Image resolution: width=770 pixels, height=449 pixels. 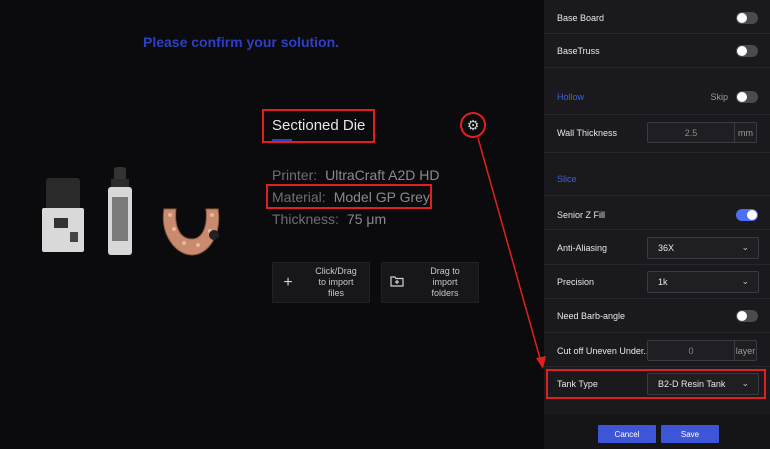 What do you see at coordinates (582, 248) in the screenshot?
I see `anti-aliasing-label: Anti-Aliasing` at bounding box center [582, 248].